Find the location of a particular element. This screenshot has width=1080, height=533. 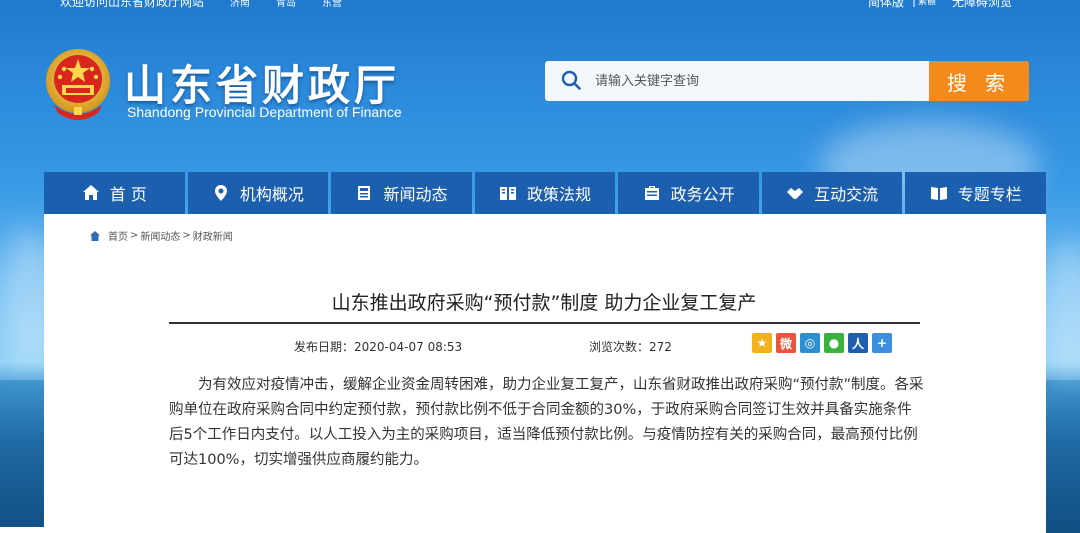

nav-item-label: 互动交流 is located at coordinates (846, 194).